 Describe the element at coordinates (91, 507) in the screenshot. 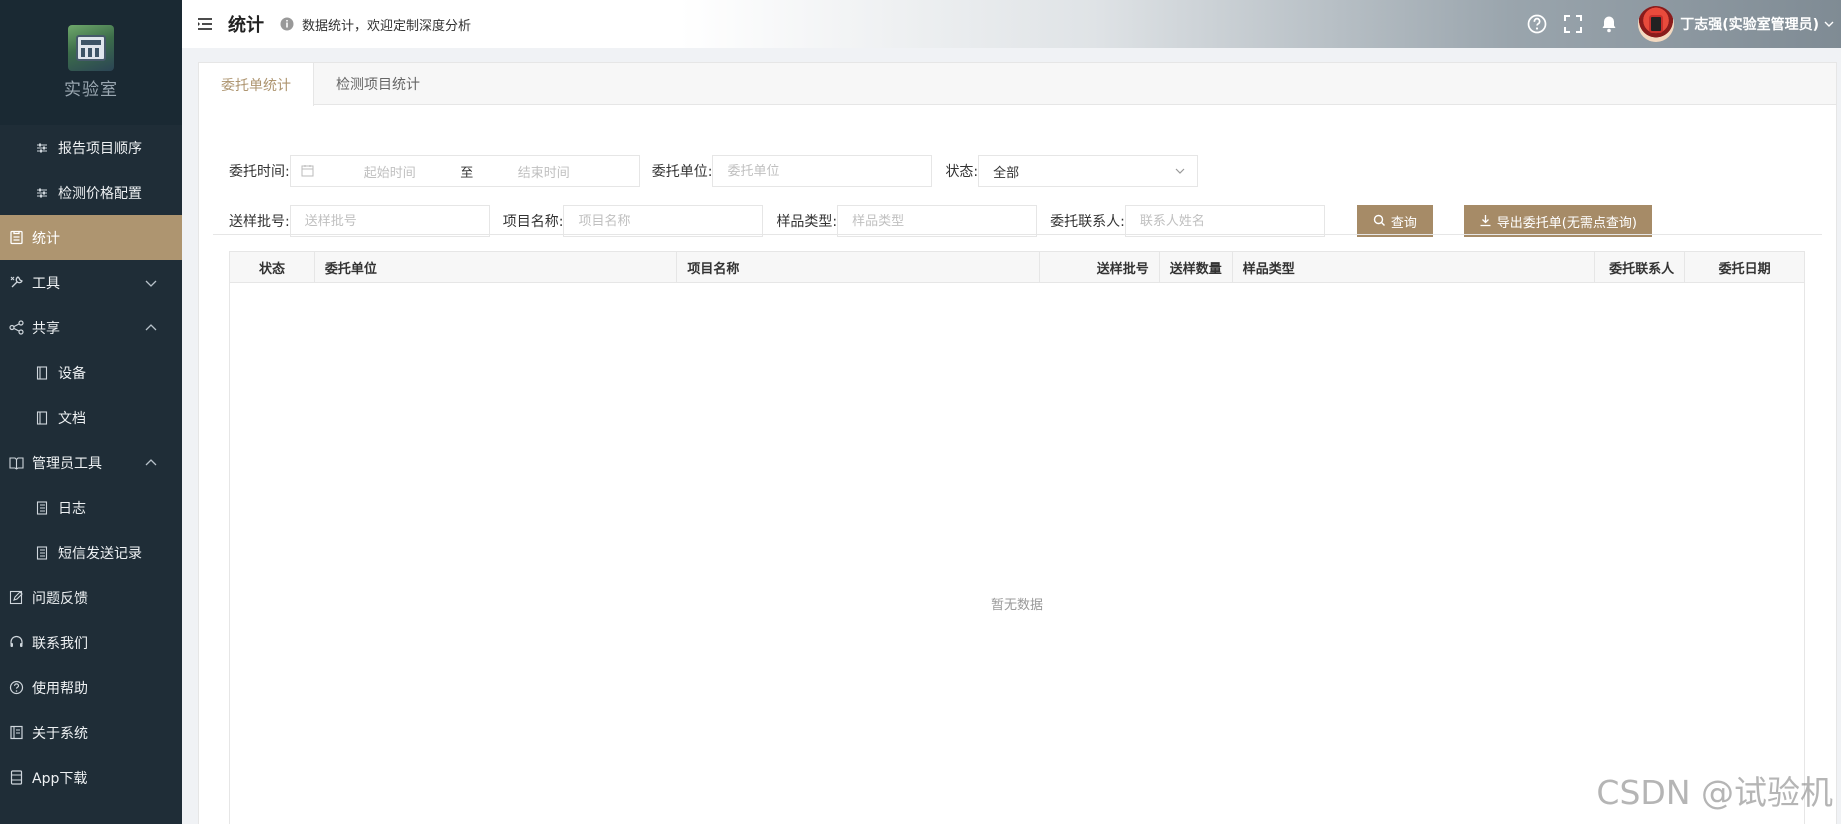

I see `sidebar-item-logs: 日志` at that location.